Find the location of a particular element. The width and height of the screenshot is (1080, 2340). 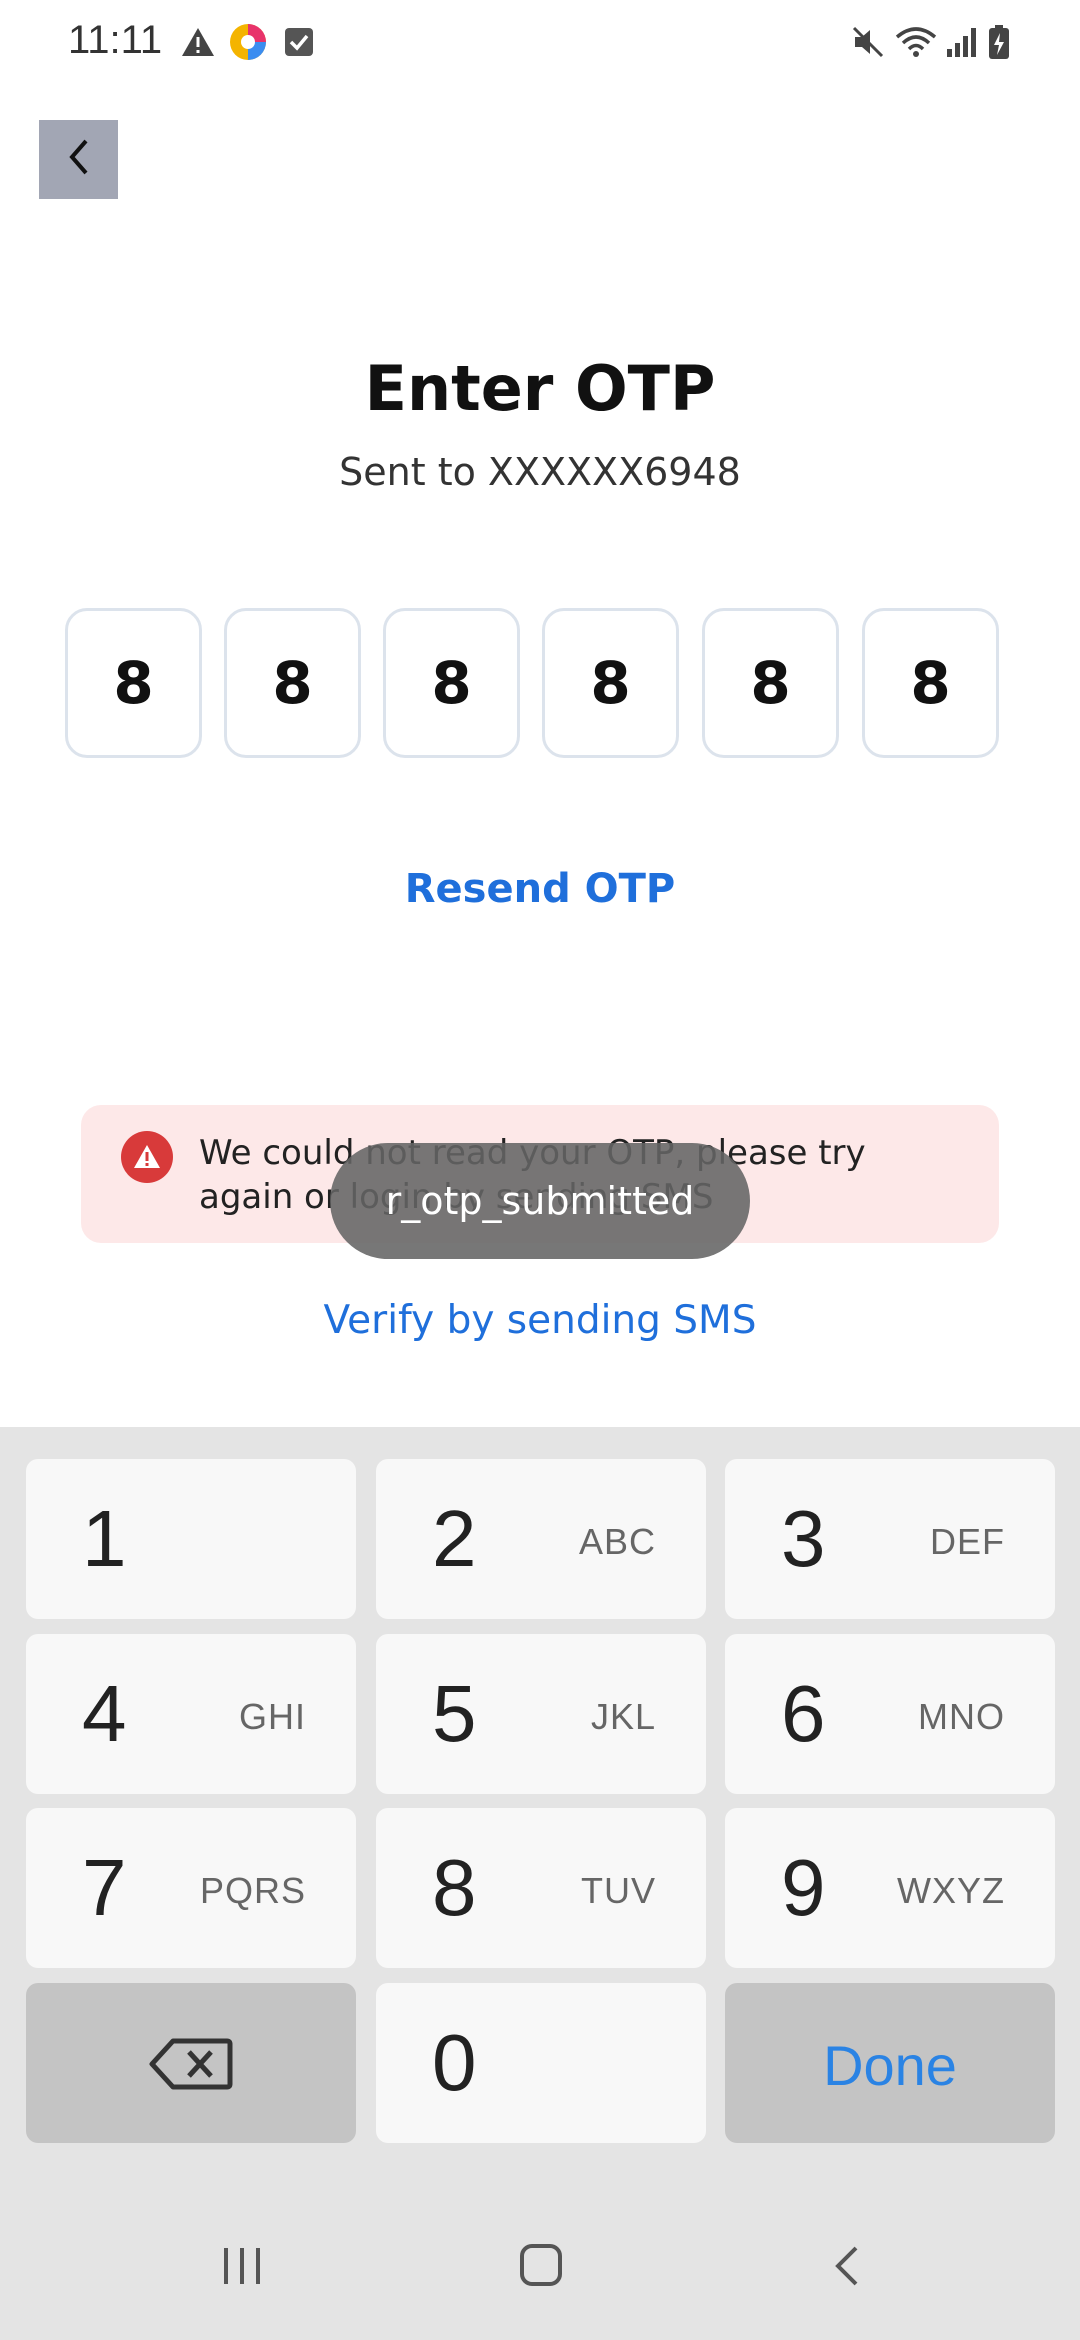

otp-digit-4: 8 is located at coordinates (610, 683).